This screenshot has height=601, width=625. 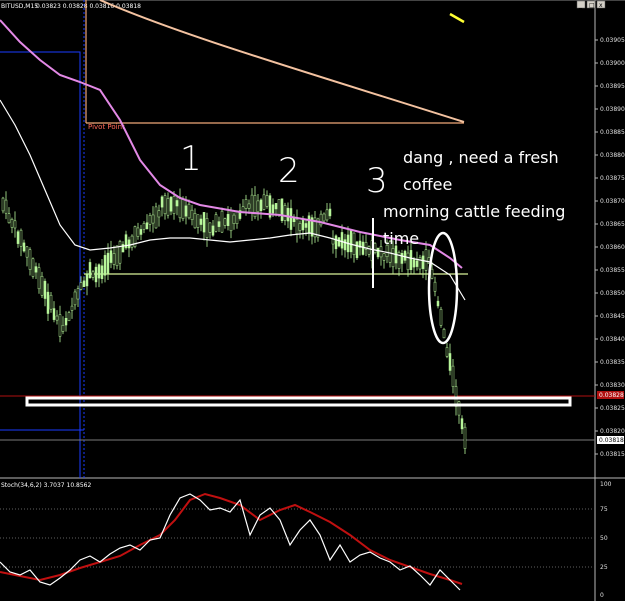 I want to click on stochastic-levels, so click(x=297, y=538).